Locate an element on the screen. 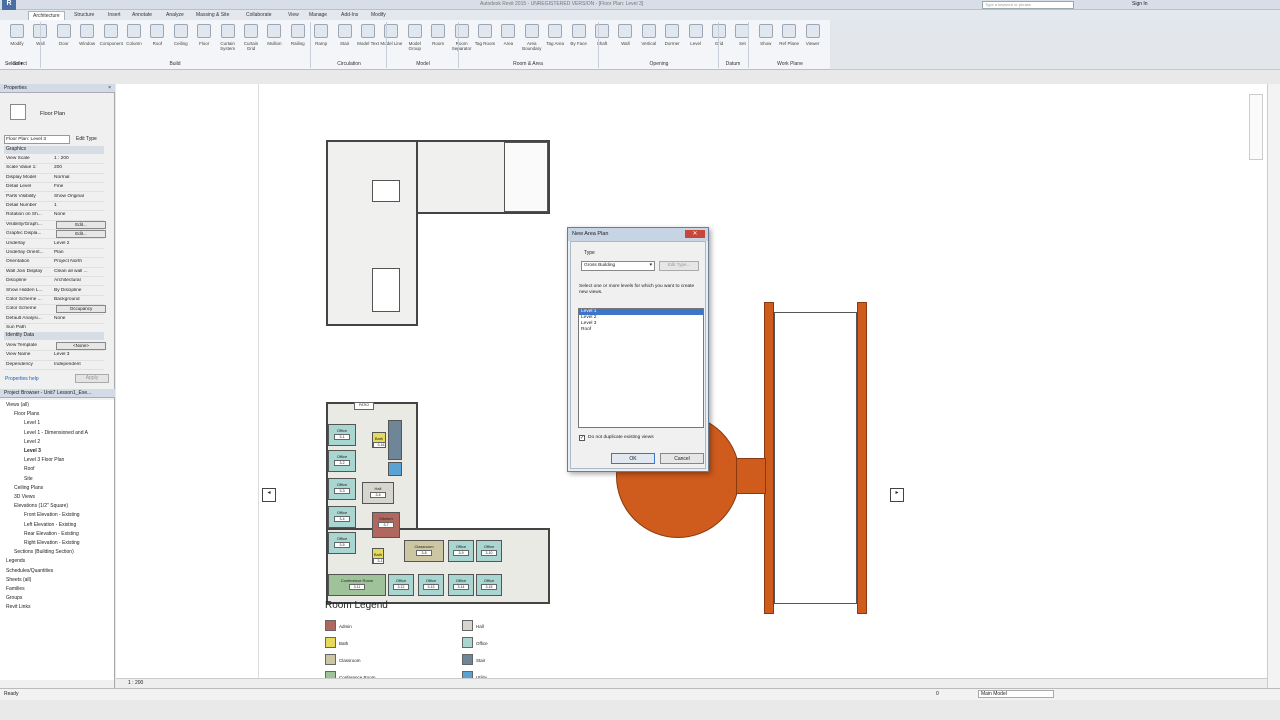  room: Hall 3-6 is located at coordinates (378, 493).